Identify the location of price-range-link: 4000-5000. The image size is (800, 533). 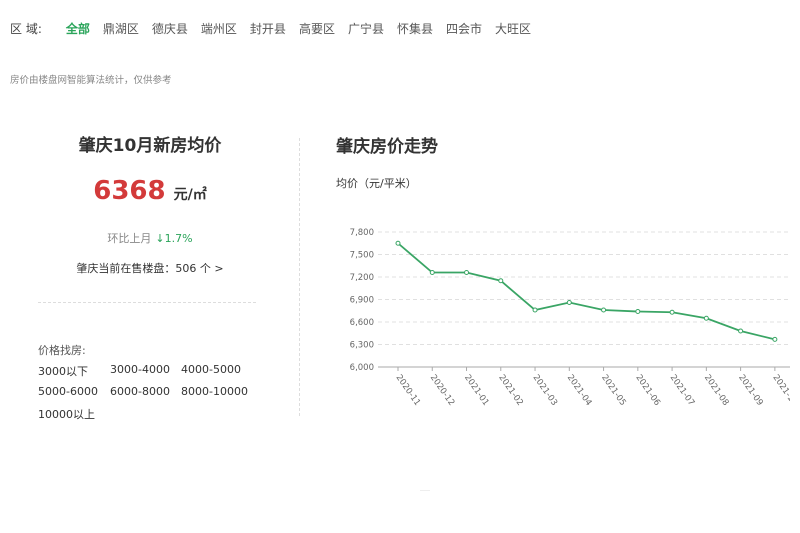
(211, 369).